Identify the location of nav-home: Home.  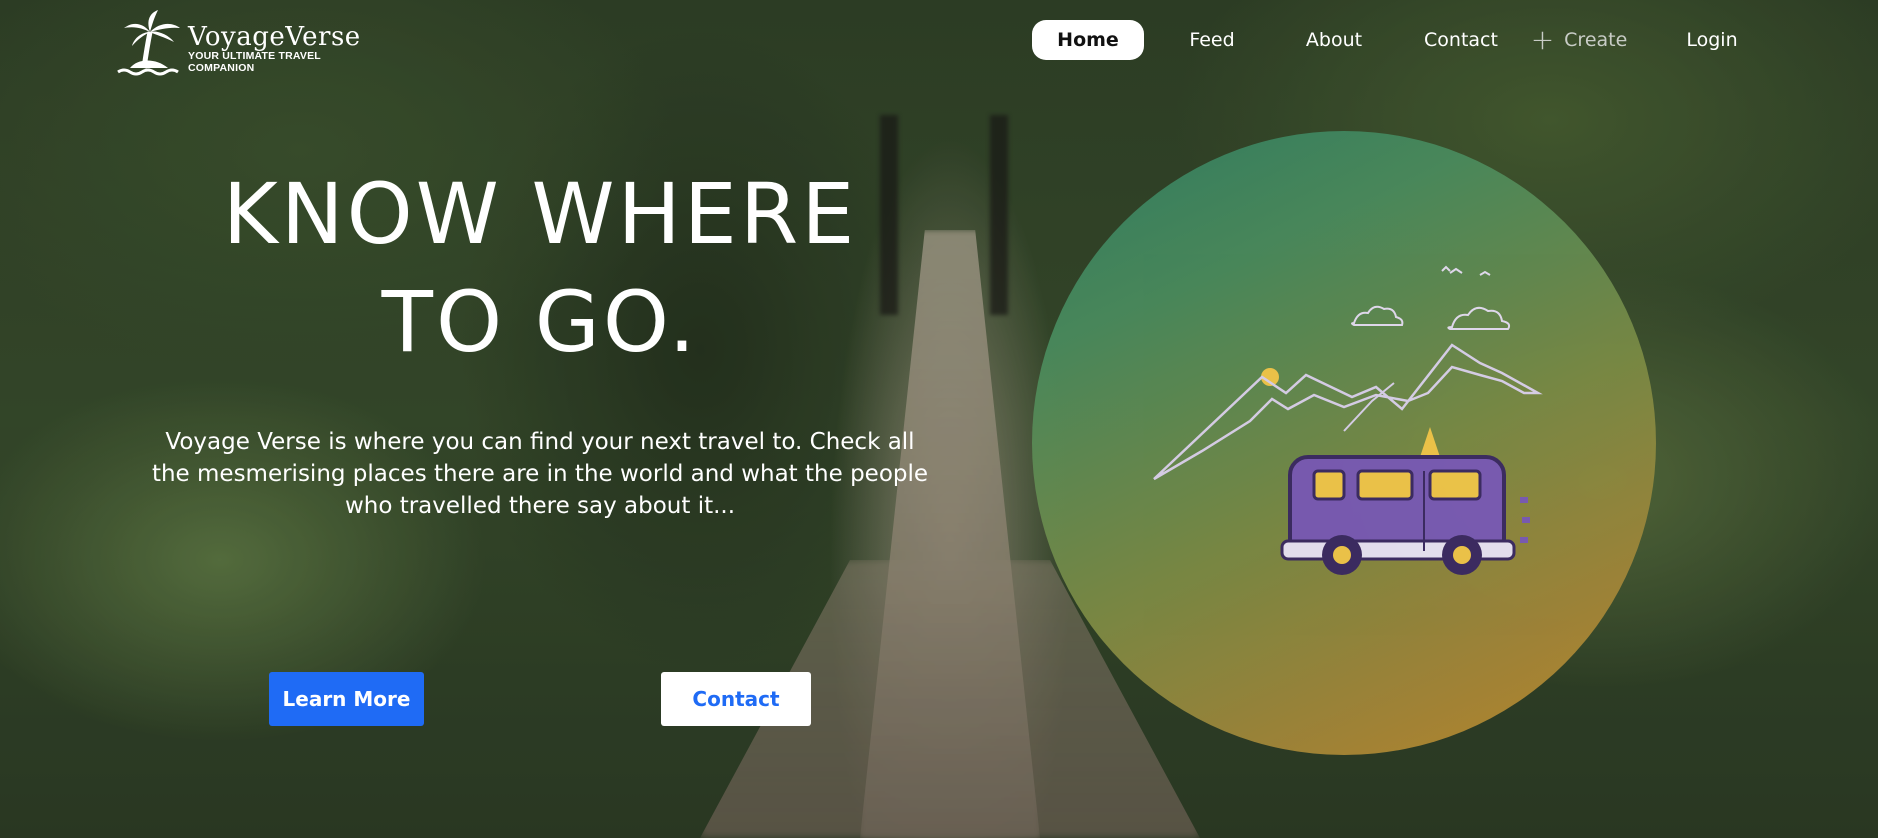
(1088, 40).